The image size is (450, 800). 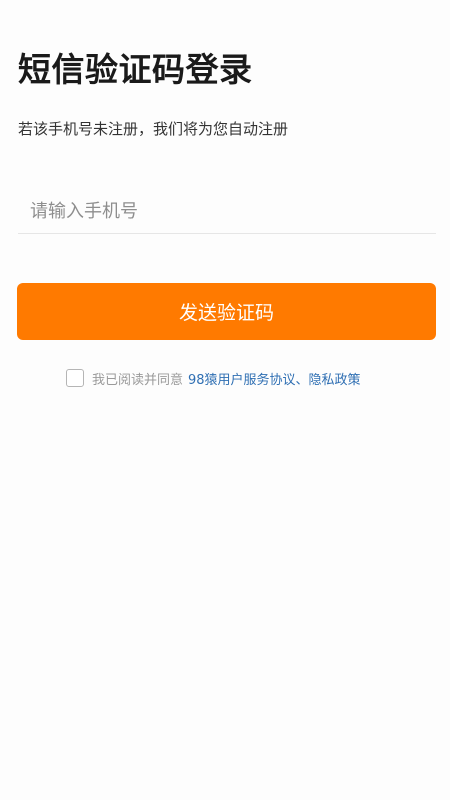 I want to click on send-code-button: 发送验证码, so click(x=226, y=311).